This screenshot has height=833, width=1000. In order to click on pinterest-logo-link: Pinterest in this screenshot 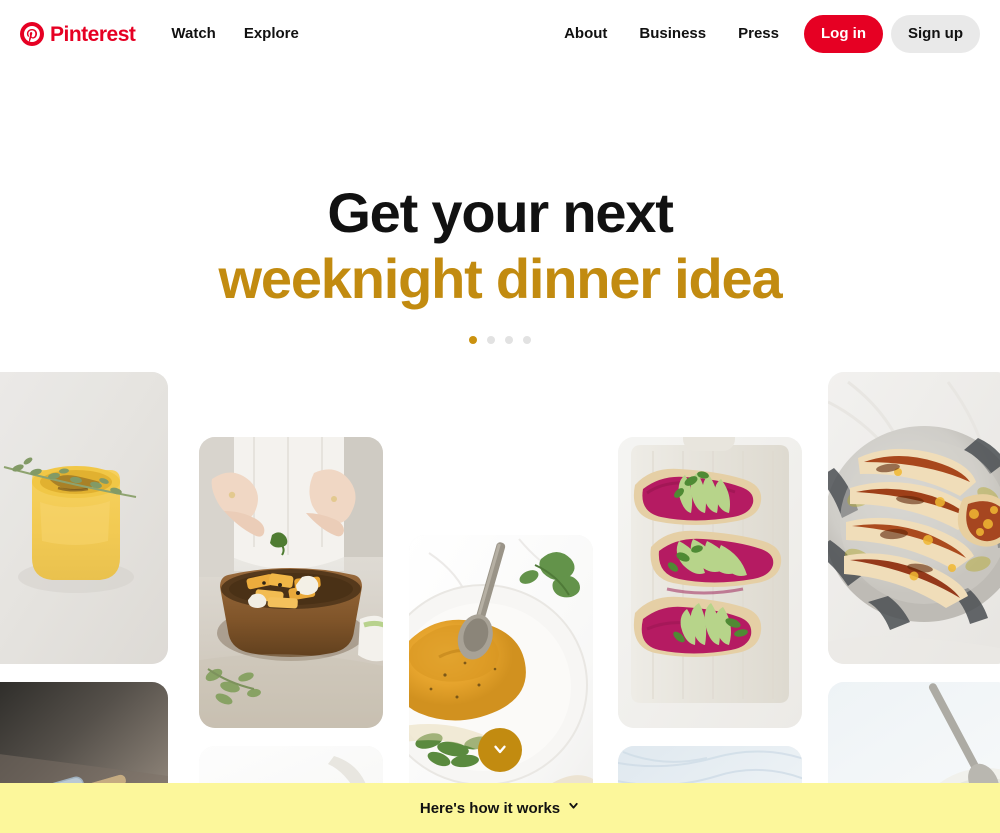, I will do `click(78, 34)`.